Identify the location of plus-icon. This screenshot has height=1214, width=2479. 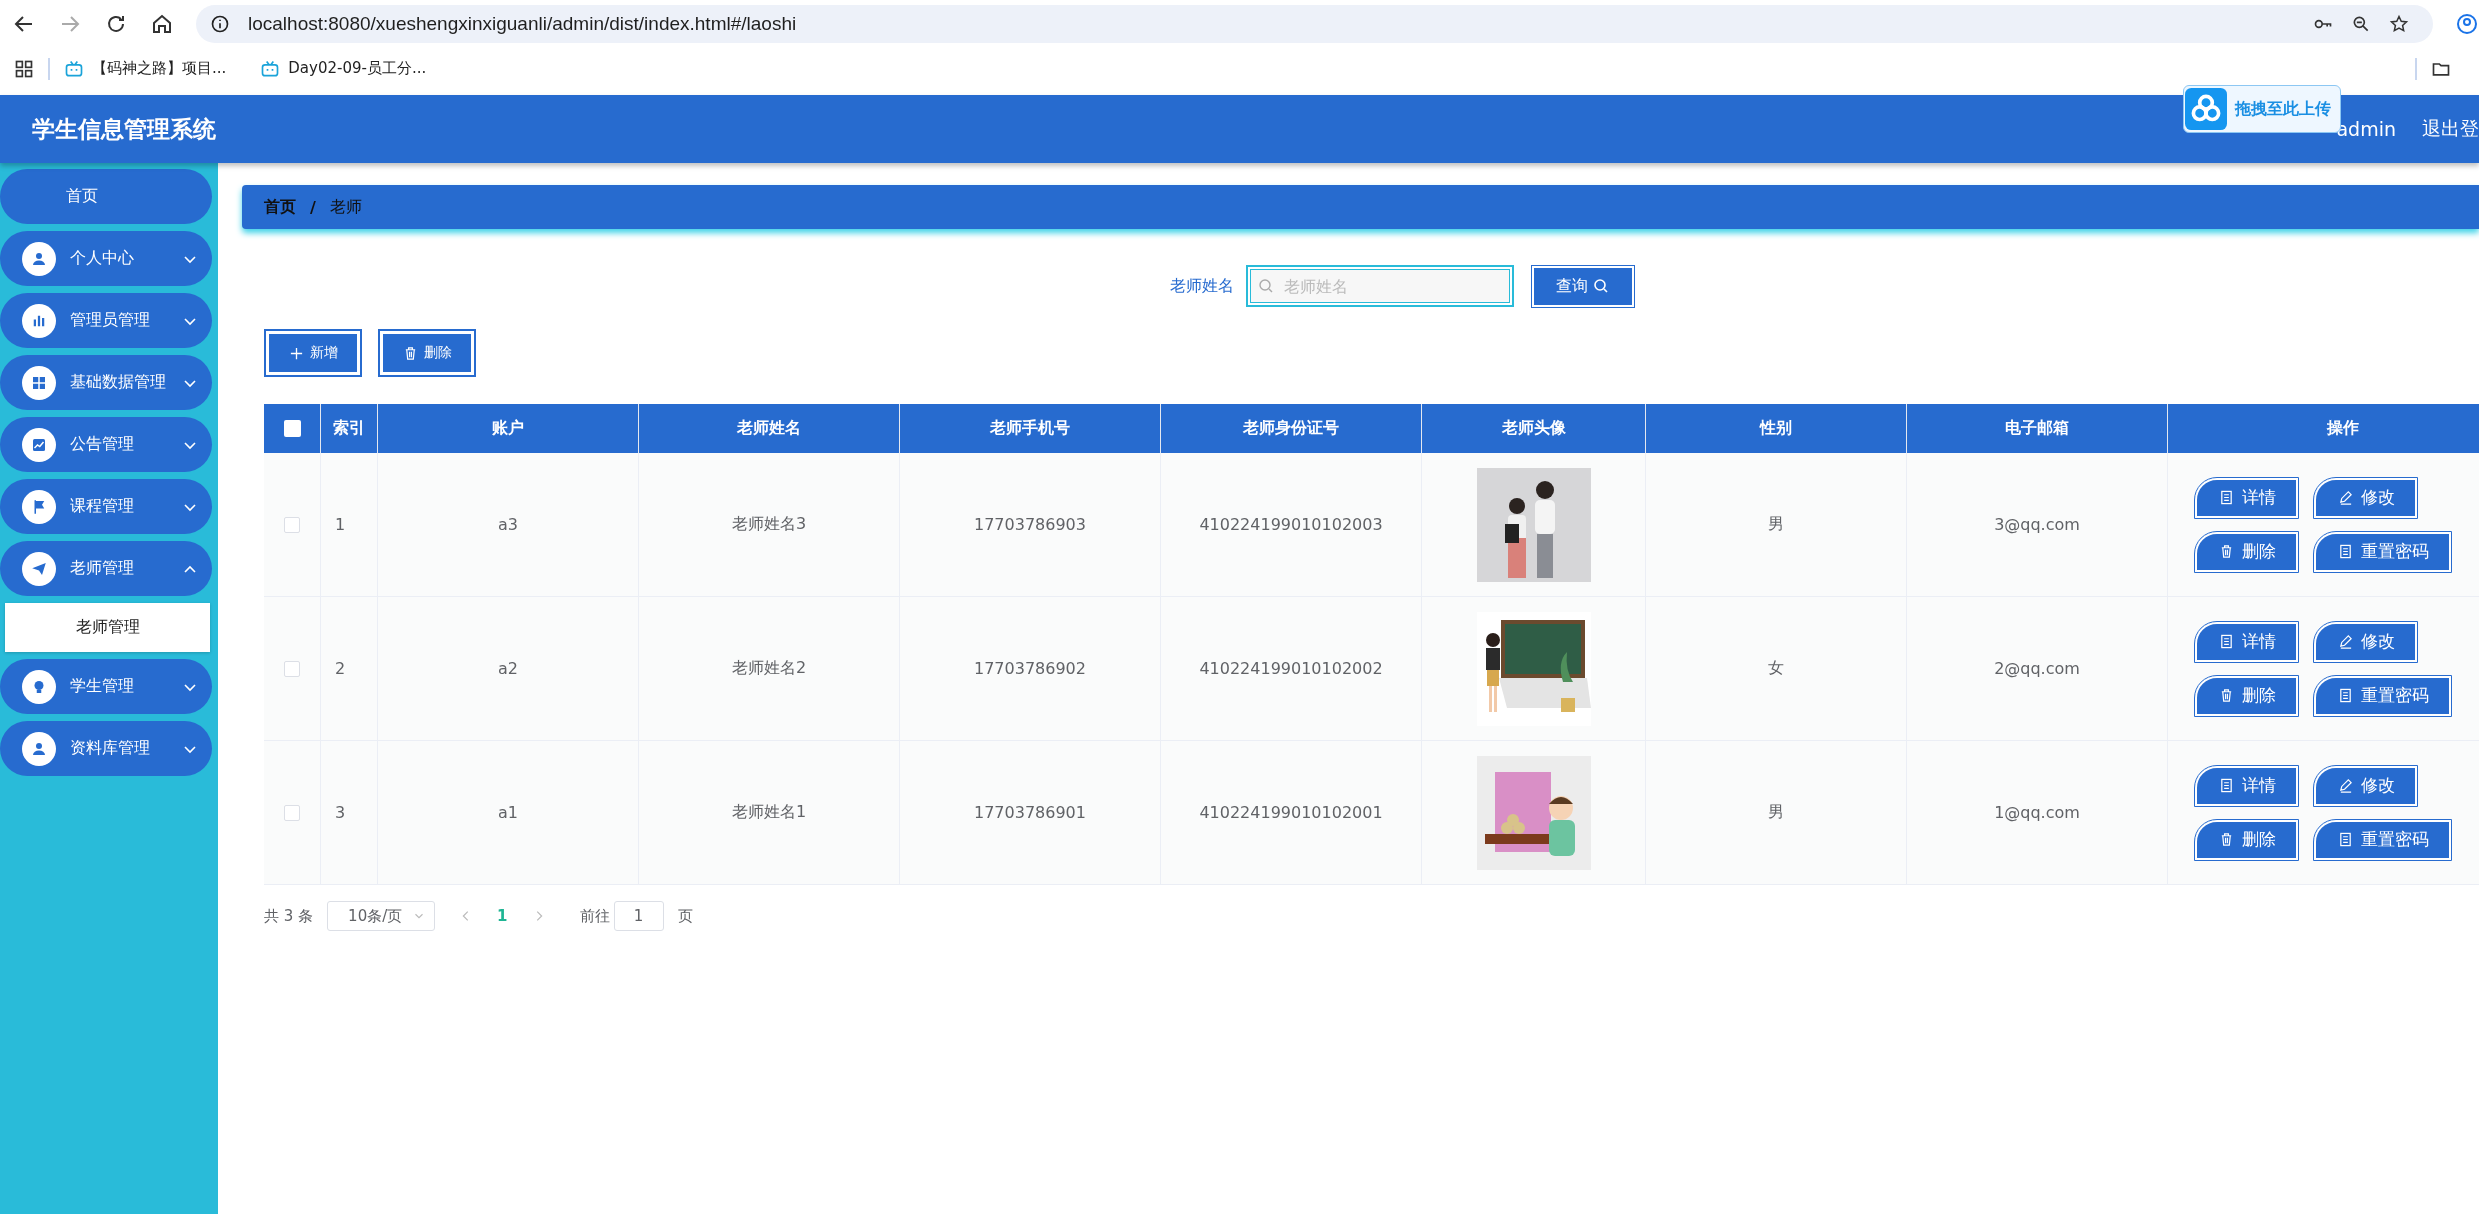
(296, 353).